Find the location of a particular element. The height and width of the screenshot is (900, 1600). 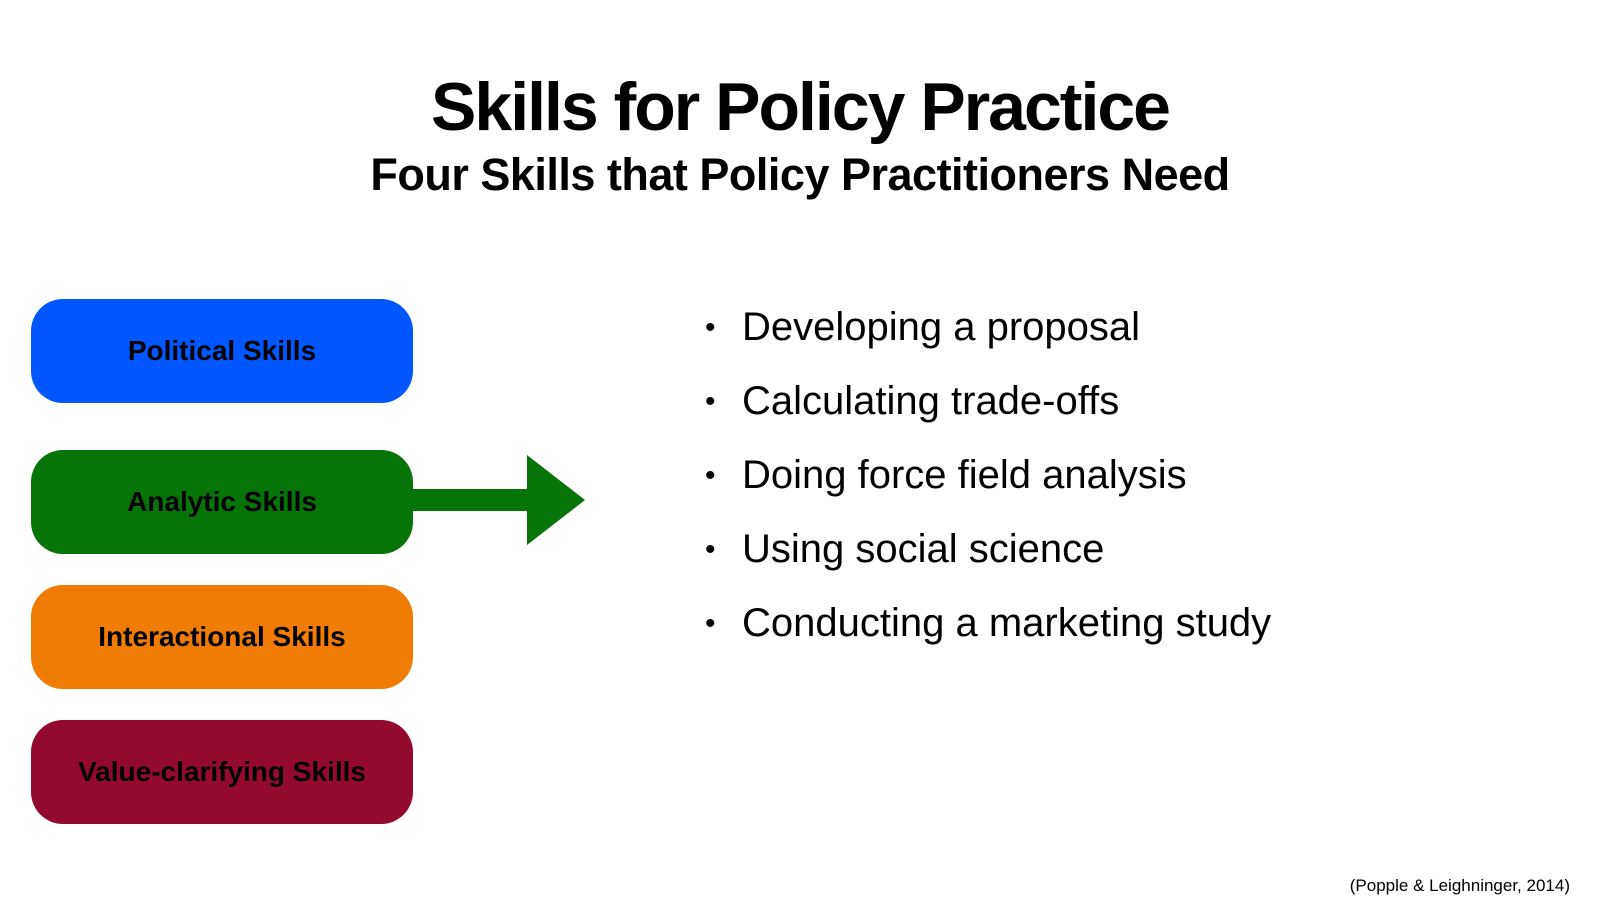

list-item: • Calculating trade-offs is located at coordinates (1015, 401).